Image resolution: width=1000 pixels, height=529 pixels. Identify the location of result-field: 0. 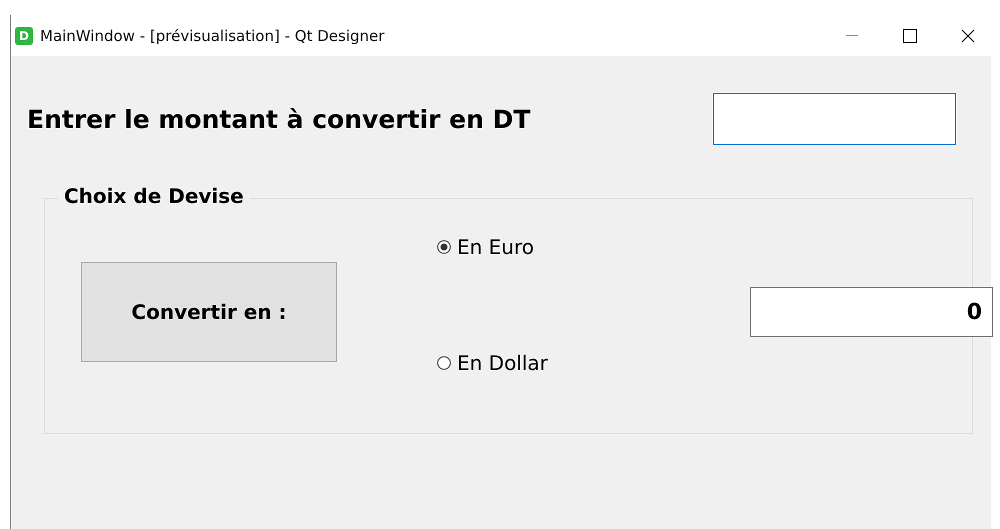
(871, 312).